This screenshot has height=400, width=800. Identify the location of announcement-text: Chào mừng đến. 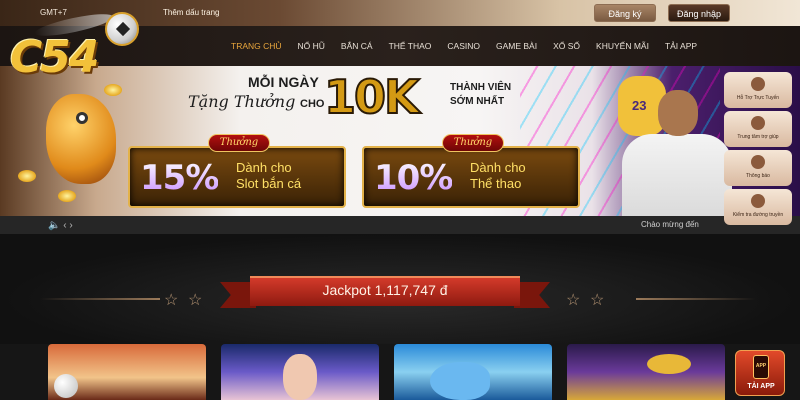
(670, 224).